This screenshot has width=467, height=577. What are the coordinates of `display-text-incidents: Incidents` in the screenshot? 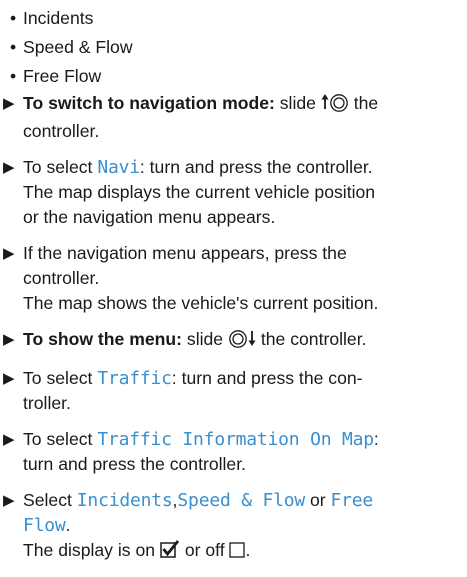 It's located at (124, 500).